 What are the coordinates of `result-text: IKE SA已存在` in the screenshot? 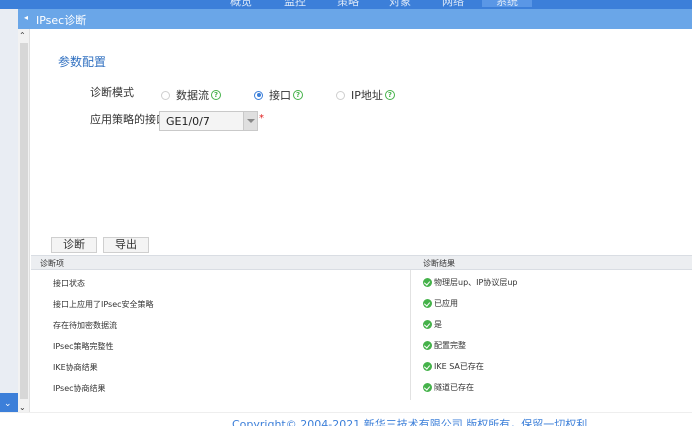 It's located at (459, 366).